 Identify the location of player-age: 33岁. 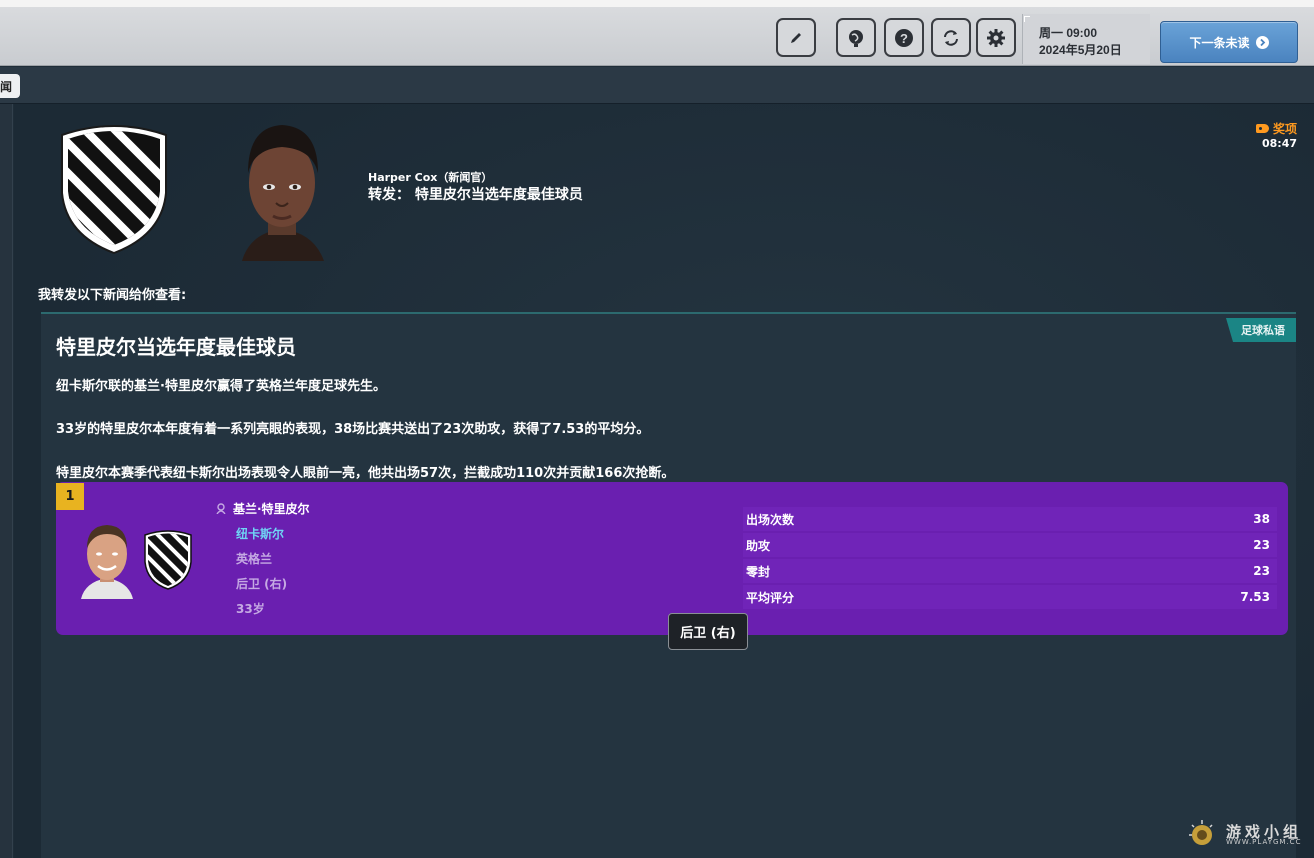
(250, 609).